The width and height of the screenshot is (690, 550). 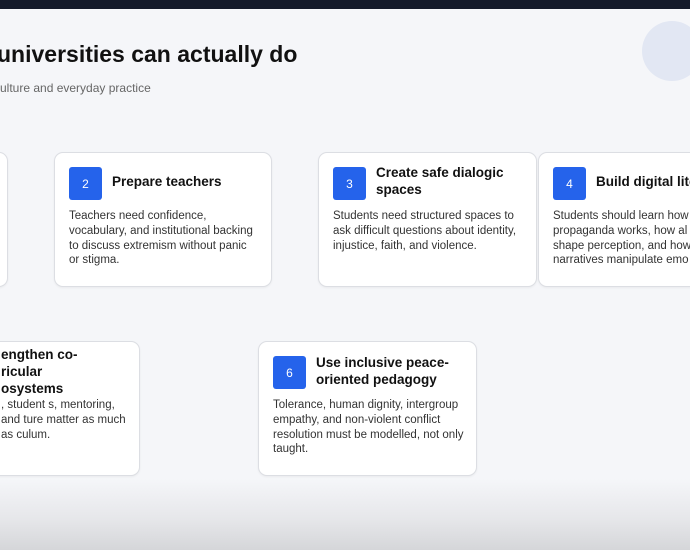 What do you see at coordinates (75, 88) in the screenshot?
I see `slide-subtitle: ulture and everyday practice` at bounding box center [75, 88].